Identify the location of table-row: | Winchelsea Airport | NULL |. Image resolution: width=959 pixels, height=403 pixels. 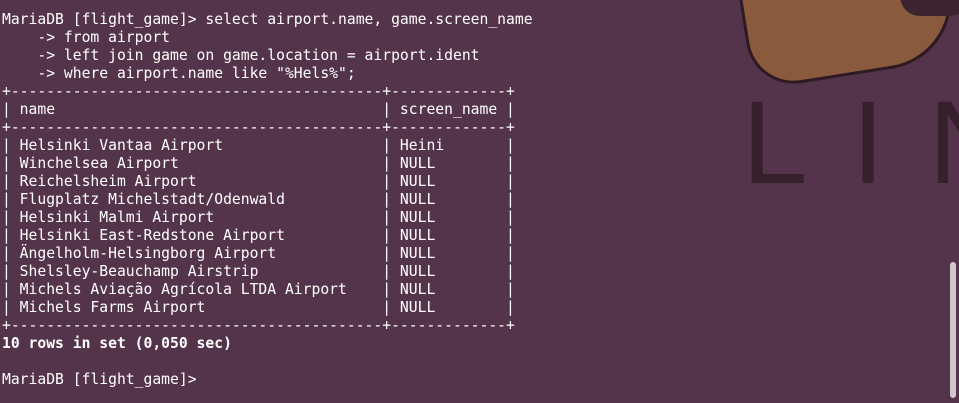
(258, 163).